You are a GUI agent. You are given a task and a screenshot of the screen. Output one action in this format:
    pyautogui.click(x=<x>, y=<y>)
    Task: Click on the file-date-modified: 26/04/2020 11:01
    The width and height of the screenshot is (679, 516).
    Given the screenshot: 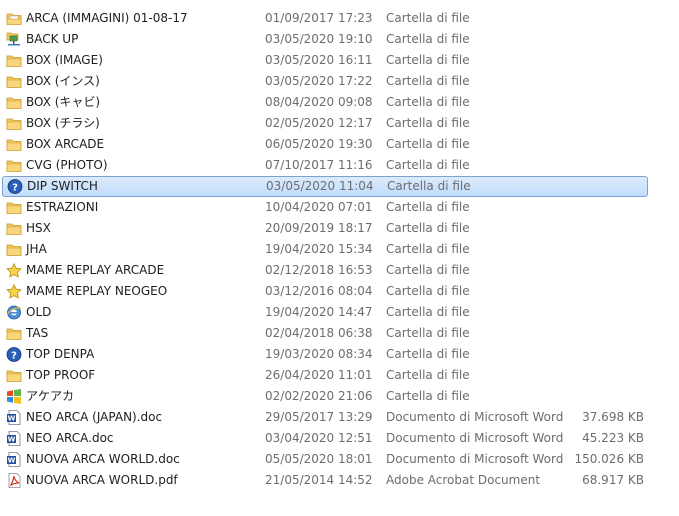 What is the action you would take?
    pyautogui.click(x=319, y=375)
    